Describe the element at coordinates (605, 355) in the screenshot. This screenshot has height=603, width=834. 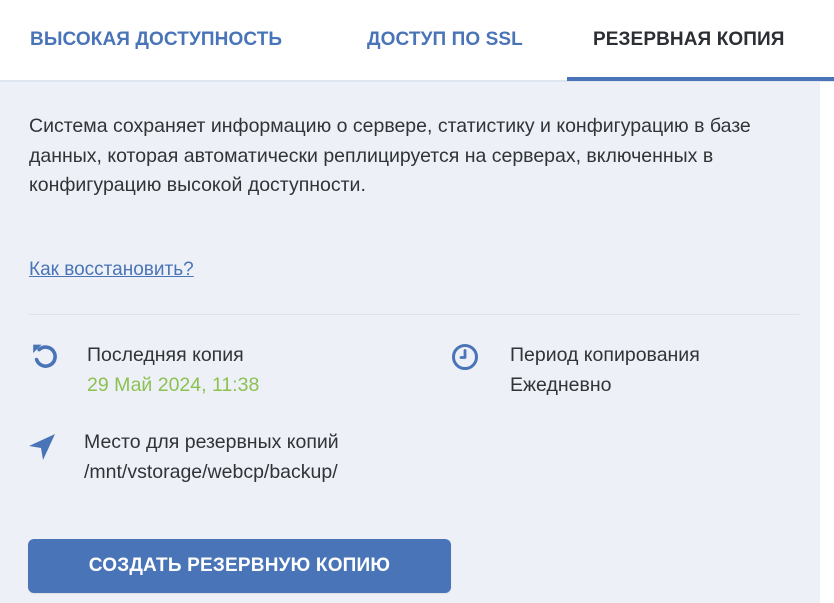
I see `backup-period-label: Период копирования` at that location.